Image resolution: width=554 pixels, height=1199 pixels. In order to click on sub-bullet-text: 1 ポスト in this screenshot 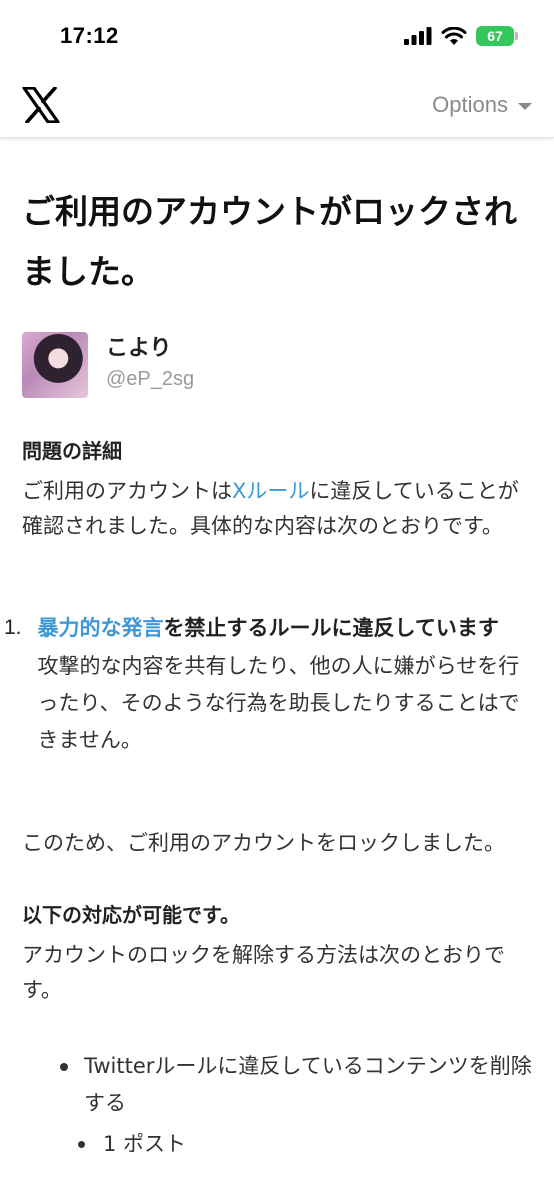, I will do `click(145, 1144)`.